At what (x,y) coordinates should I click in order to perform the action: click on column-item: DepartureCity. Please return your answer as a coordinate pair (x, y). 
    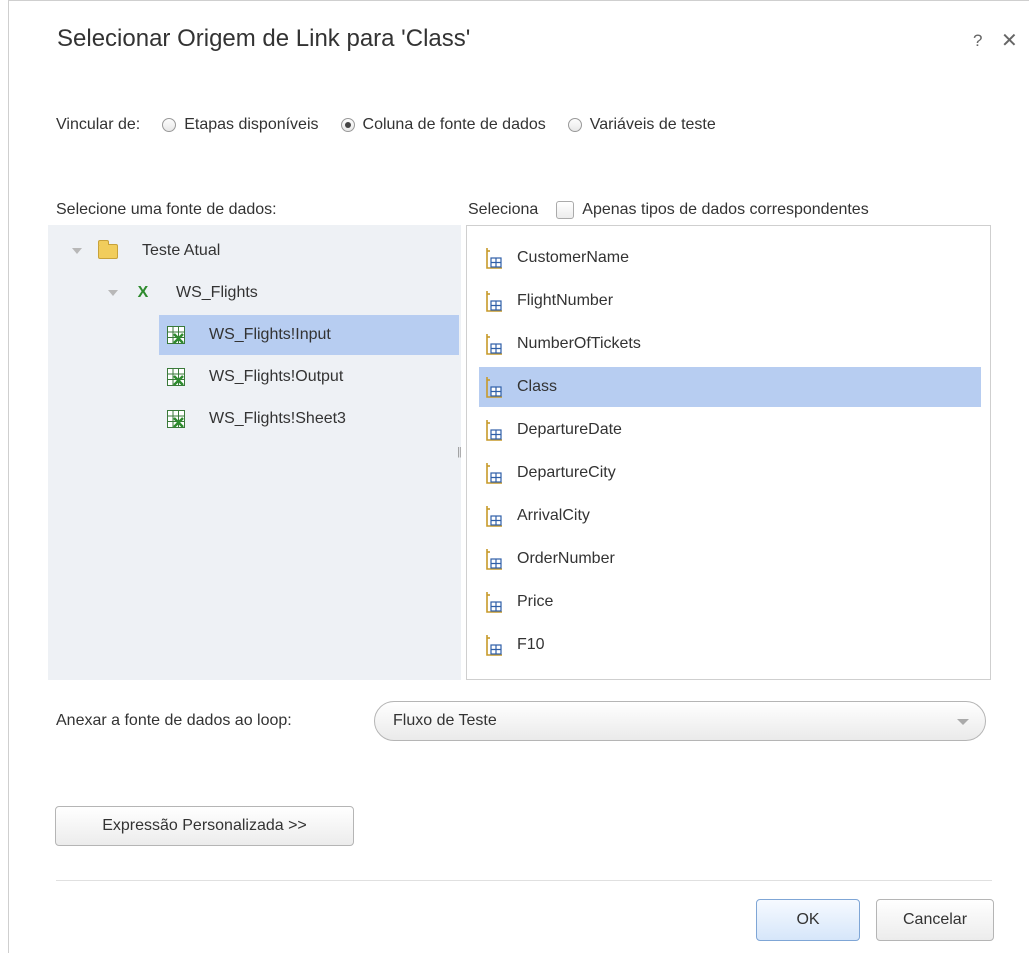
    Looking at the image, I should click on (730, 473).